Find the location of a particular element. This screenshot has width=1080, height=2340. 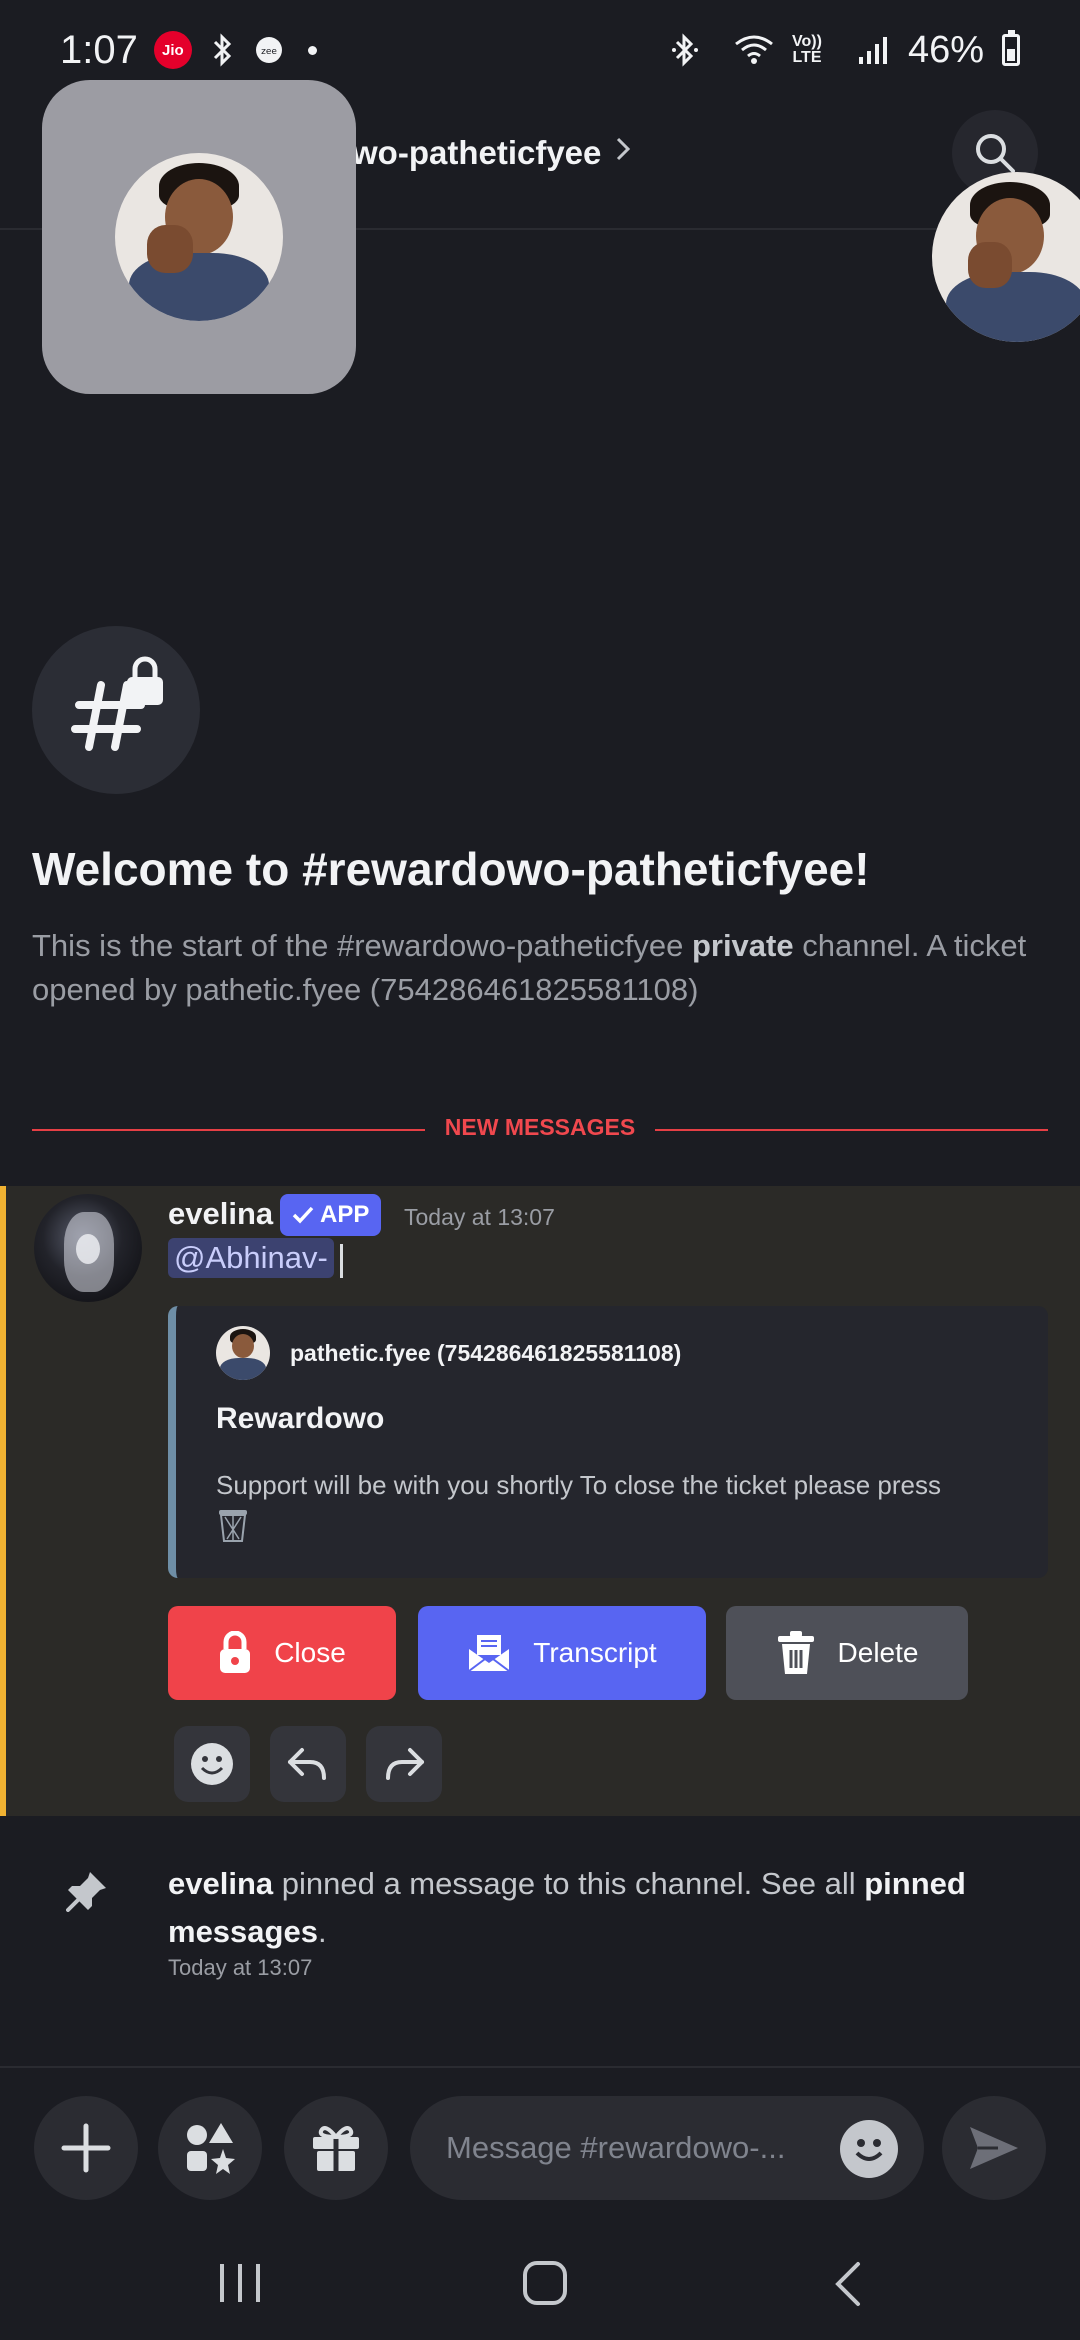

apps-shapes-icon is located at coordinates (211, 2148).